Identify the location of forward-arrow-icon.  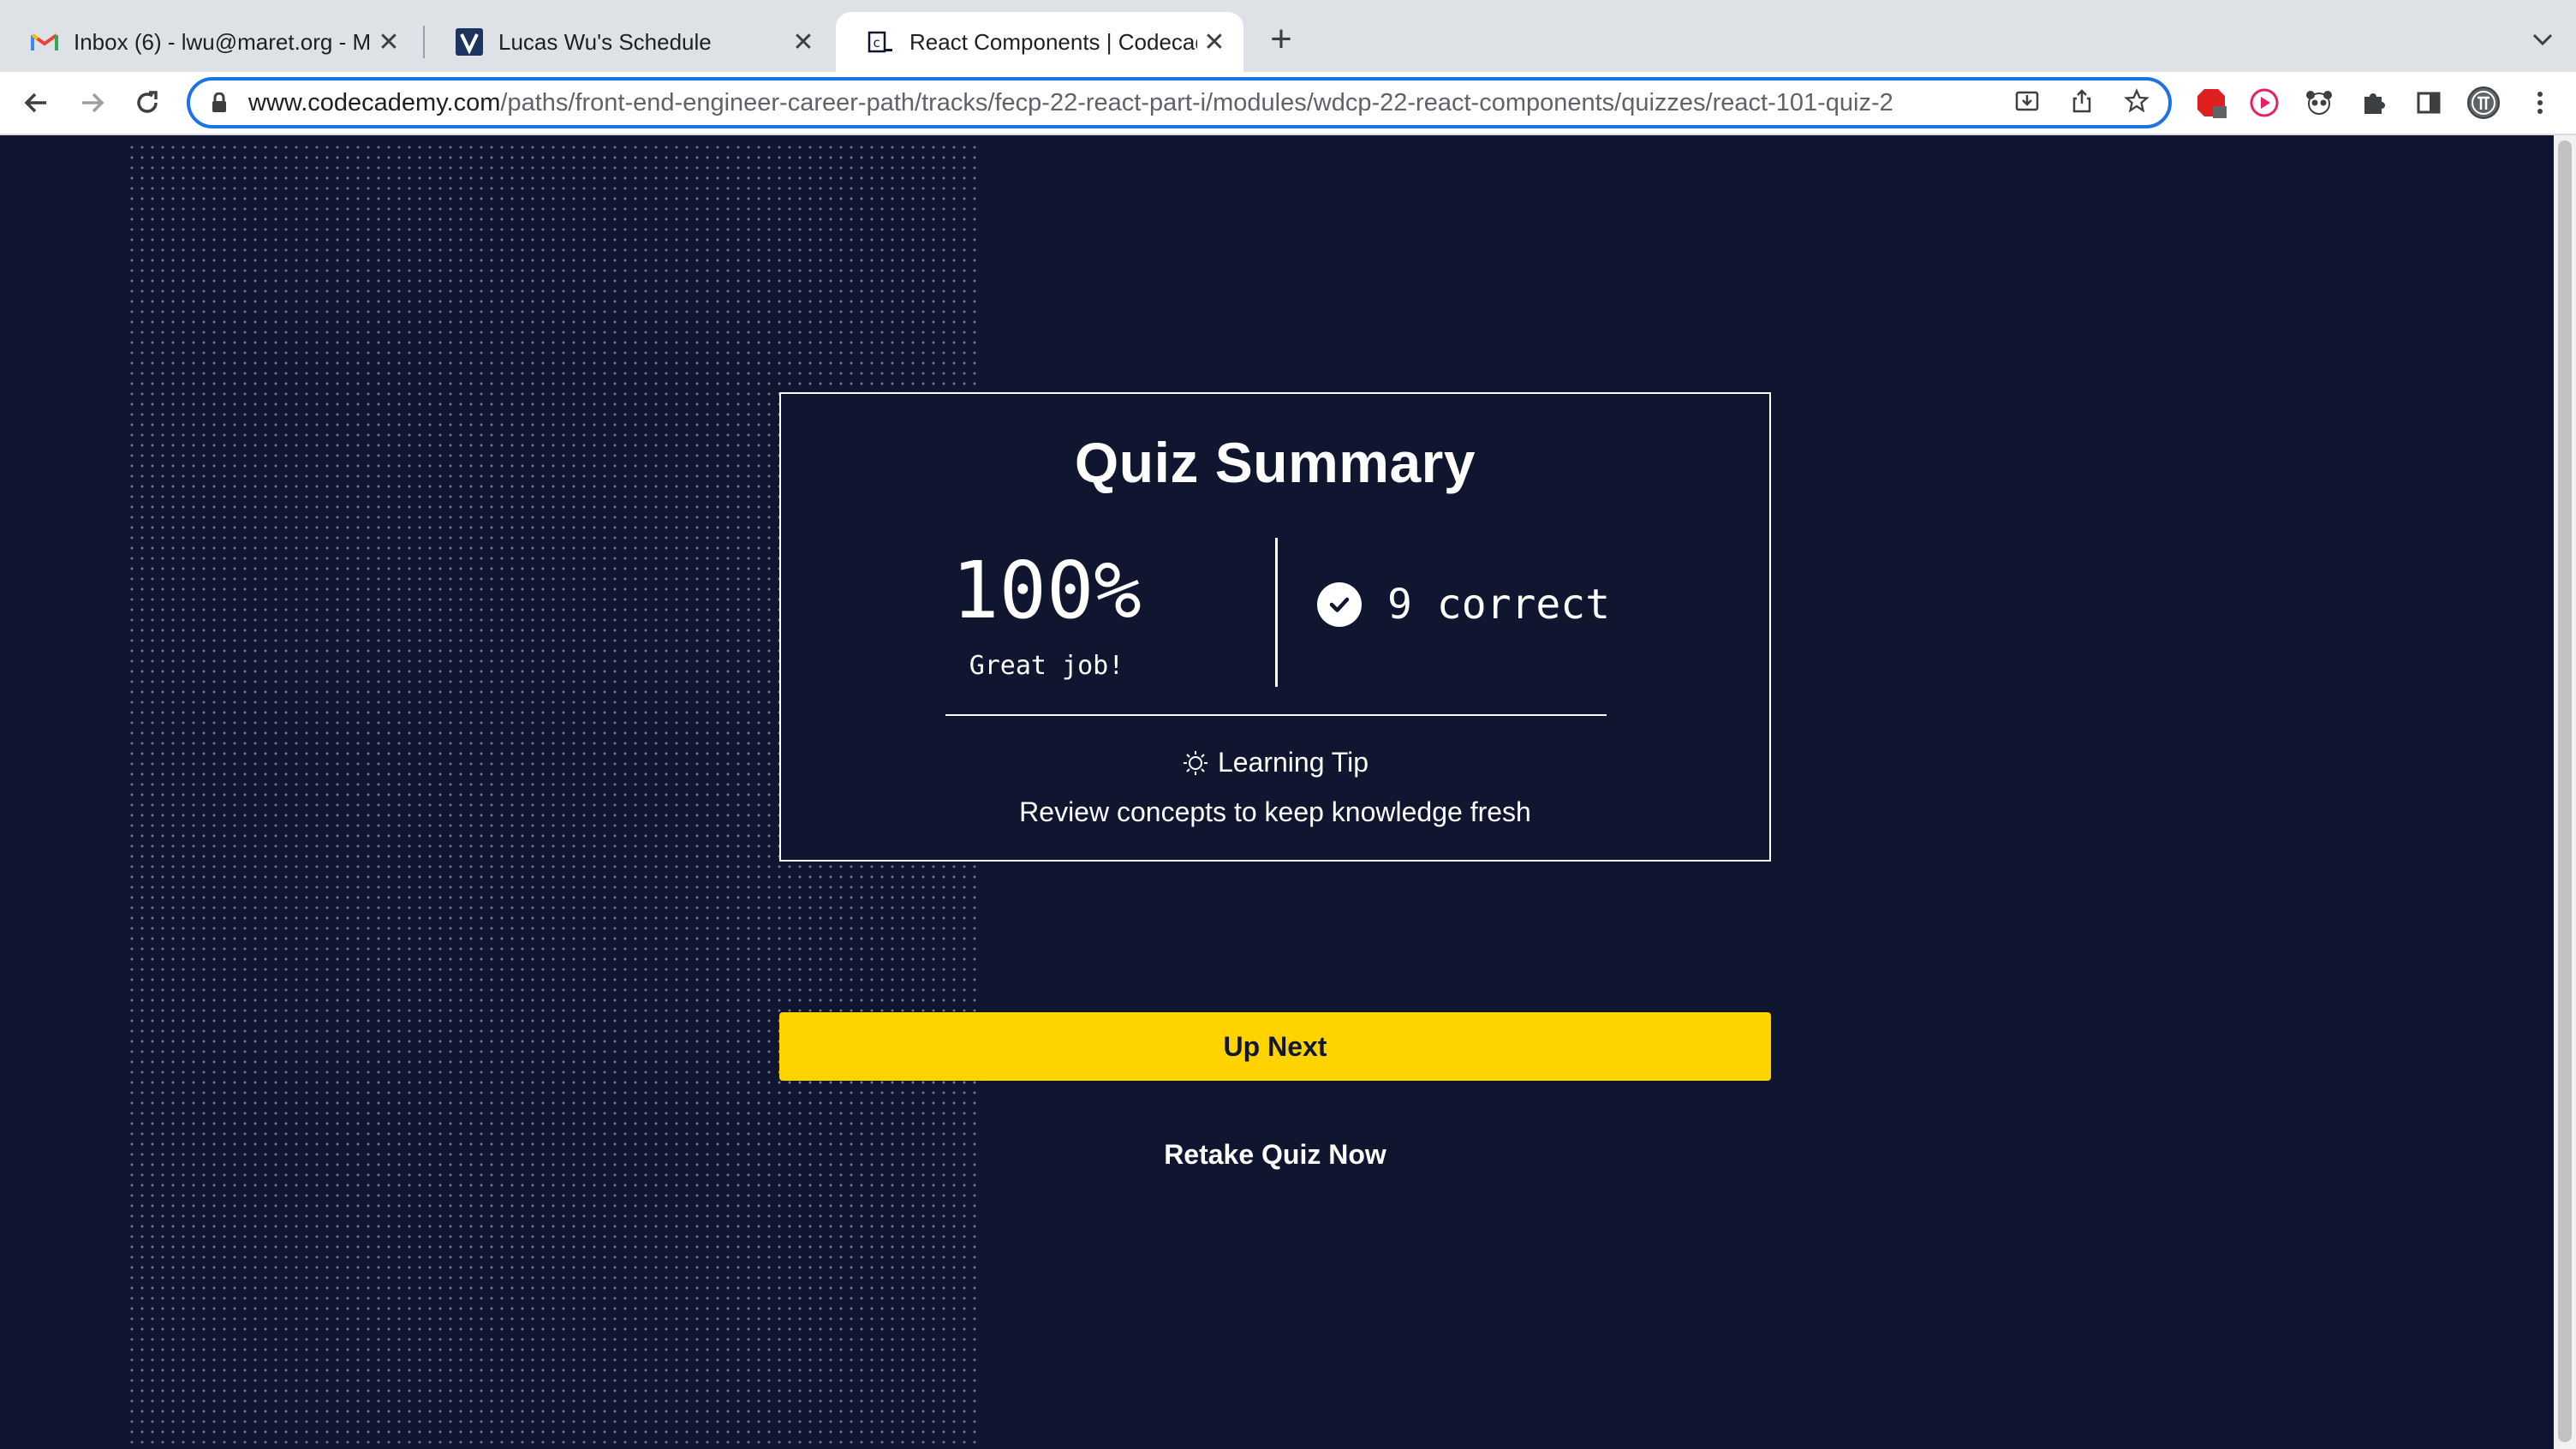
(93, 103).